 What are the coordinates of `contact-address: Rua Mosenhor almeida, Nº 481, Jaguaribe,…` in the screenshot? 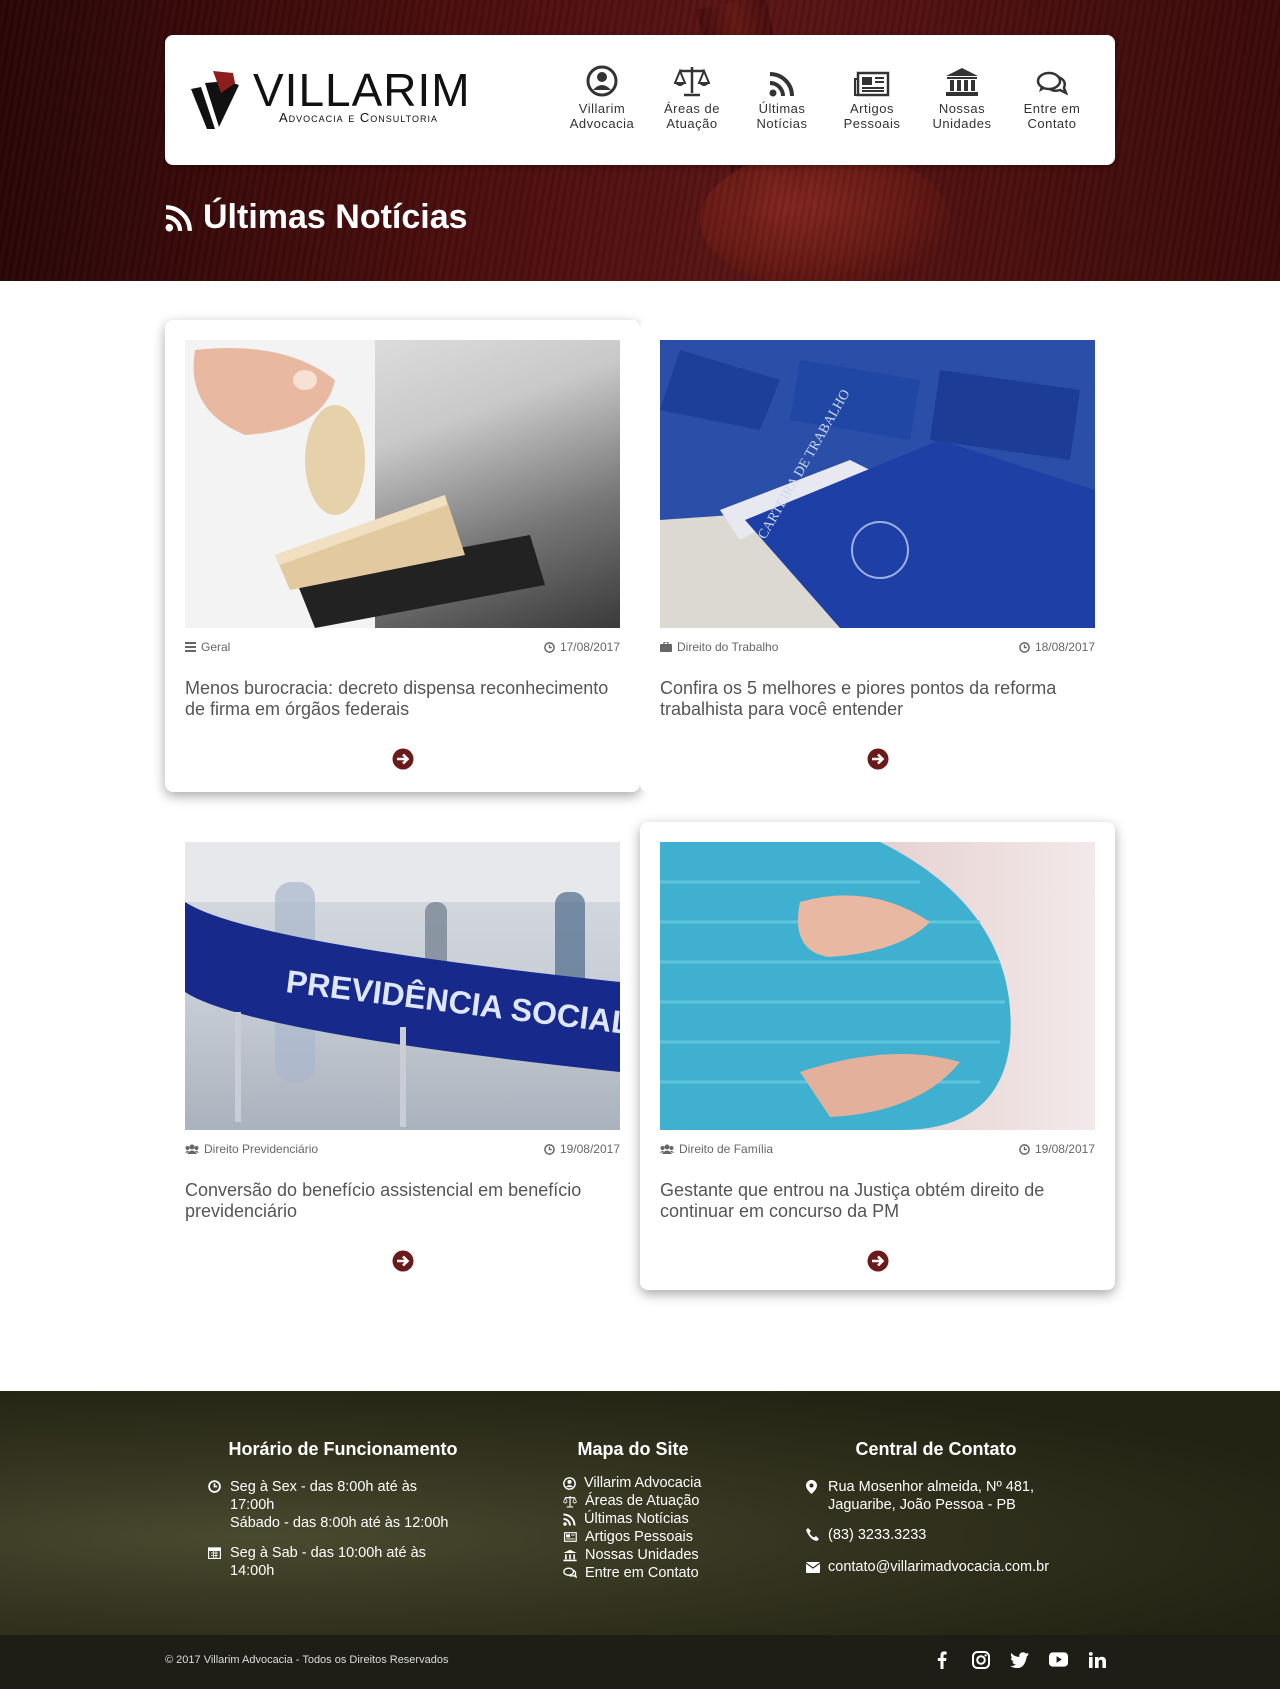 It's located at (931, 1496).